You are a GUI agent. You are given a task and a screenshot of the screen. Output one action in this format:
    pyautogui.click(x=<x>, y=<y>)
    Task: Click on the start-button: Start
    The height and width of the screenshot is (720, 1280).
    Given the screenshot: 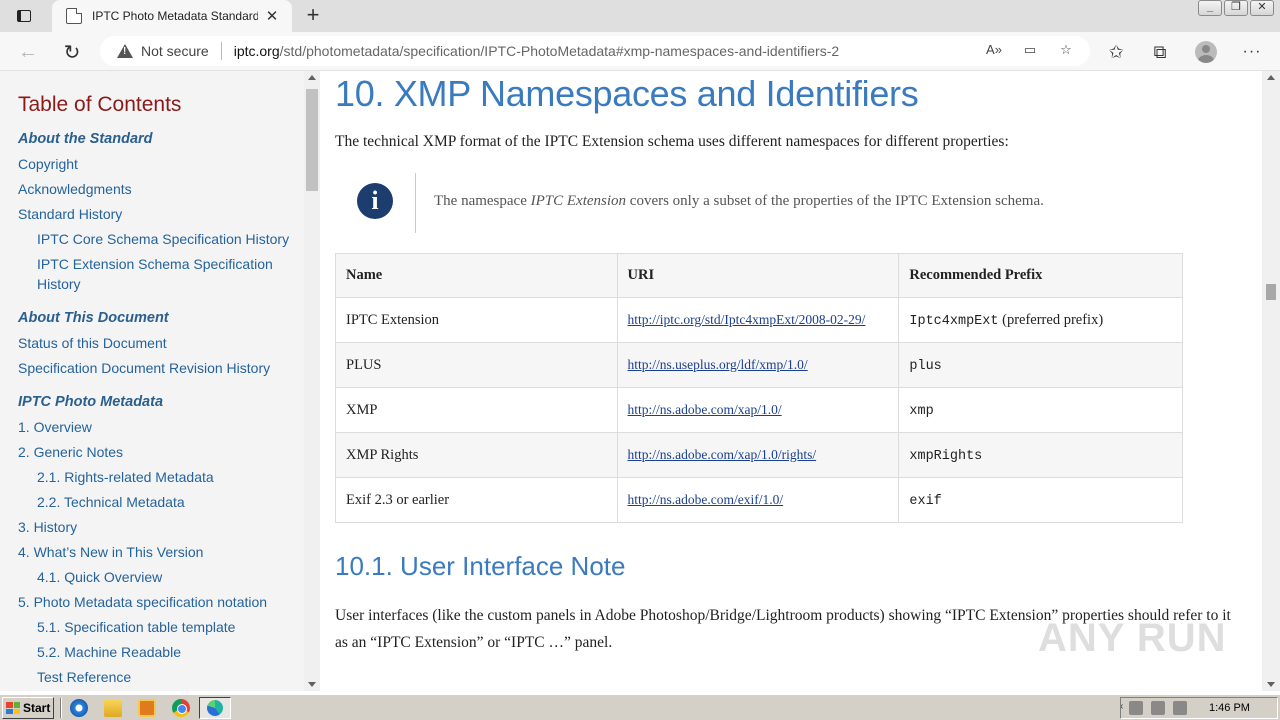 What is the action you would take?
    pyautogui.click(x=28, y=708)
    